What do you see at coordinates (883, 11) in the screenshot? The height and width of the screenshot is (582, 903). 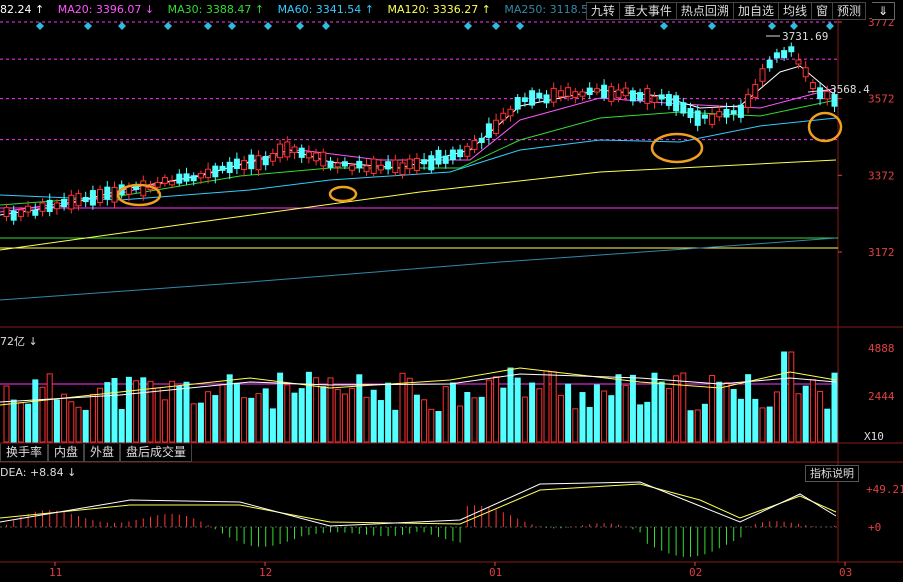 I see `collapse-arrow-icon: ⇓` at bounding box center [883, 11].